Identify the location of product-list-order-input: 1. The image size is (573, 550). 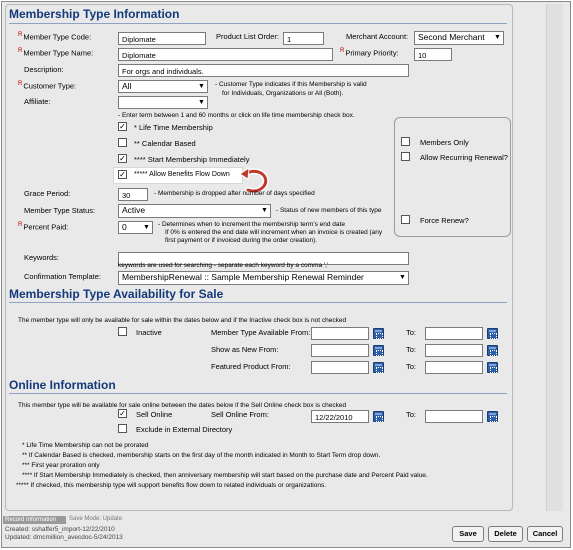
(303, 38).